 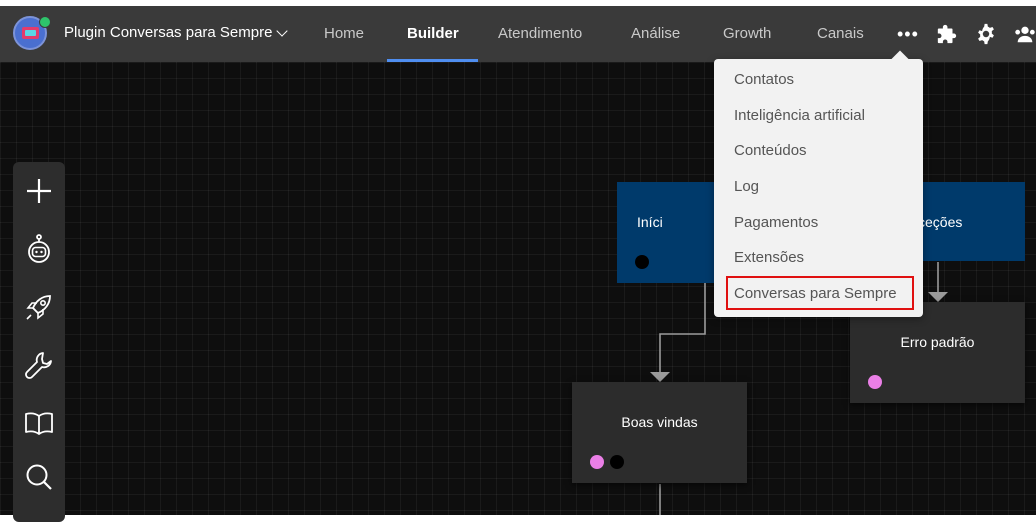 I want to click on rocket-icon, so click(x=39, y=307).